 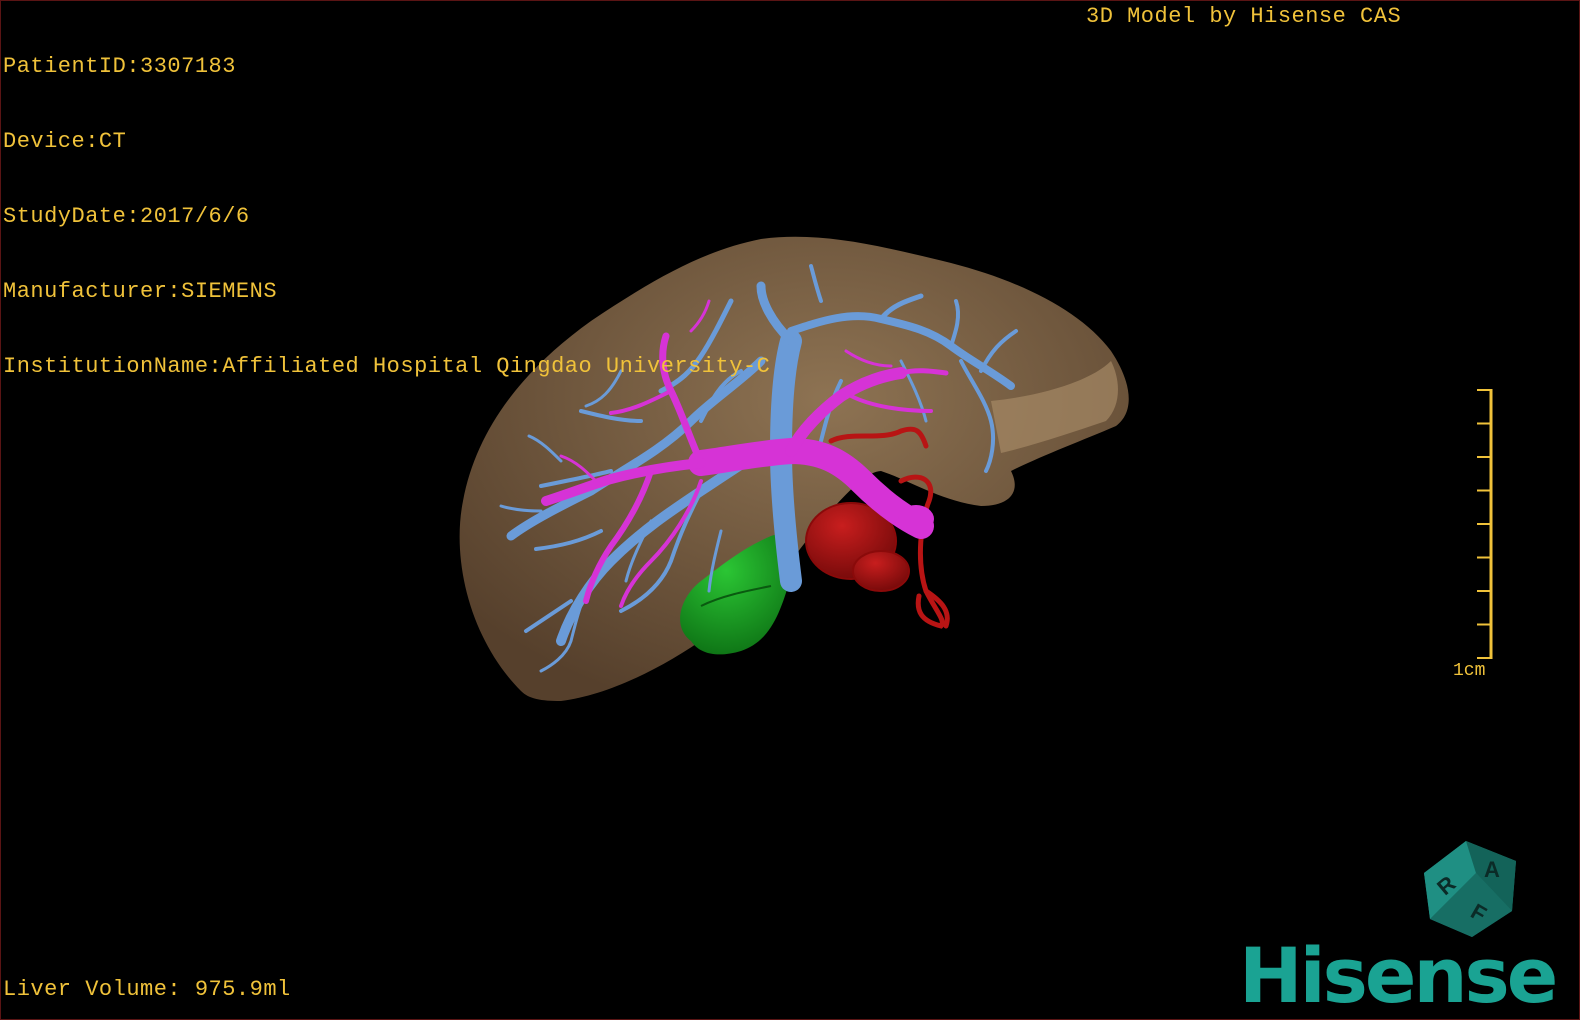 I want to click on scale-bar-label: 1cm, so click(x=1469, y=671).